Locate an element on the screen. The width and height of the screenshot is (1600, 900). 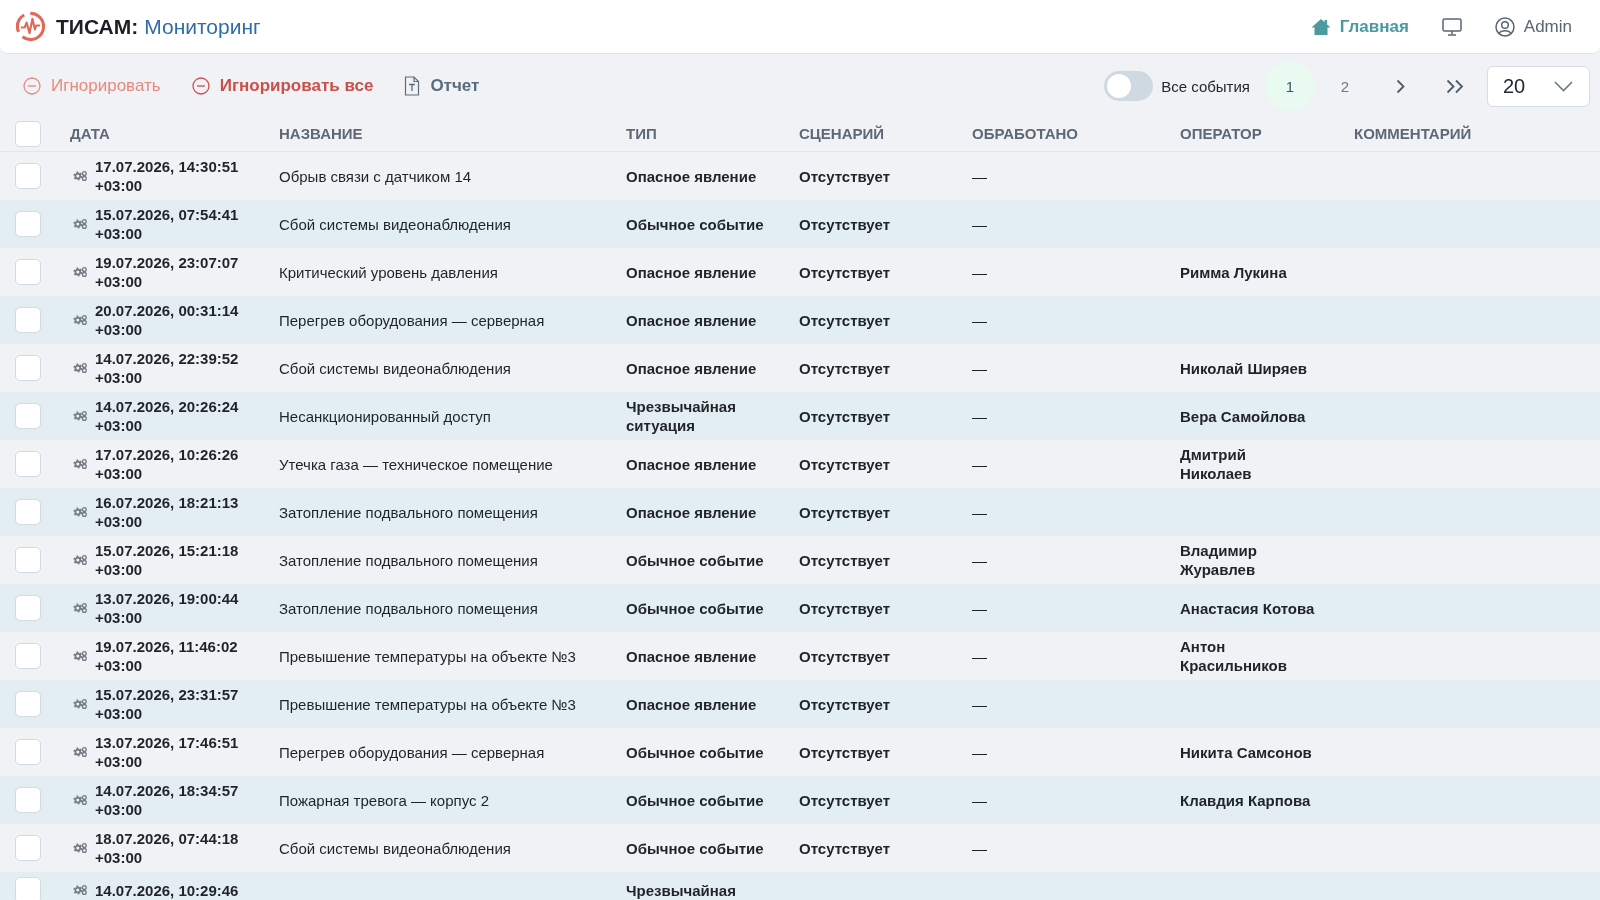
report-button: Отчет is located at coordinates (442, 86).